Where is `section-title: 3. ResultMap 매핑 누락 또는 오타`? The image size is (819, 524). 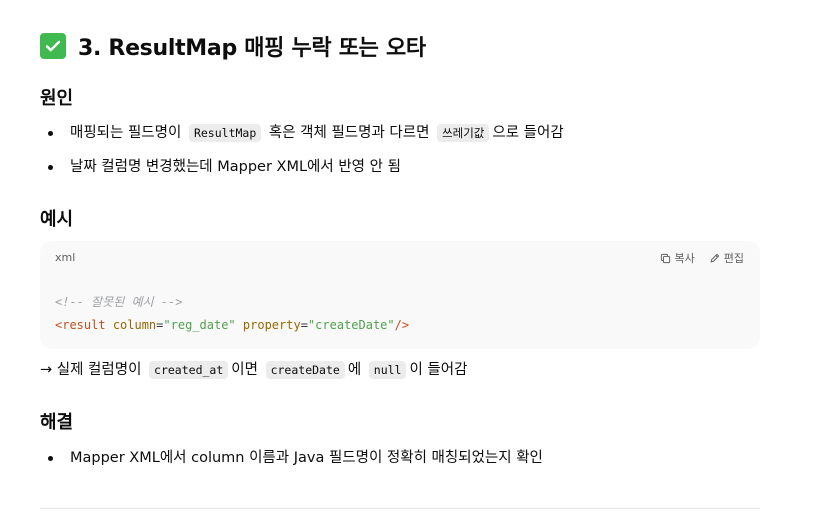 section-title: 3. ResultMap 매핑 누락 또는 오타 is located at coordinates (233, 46).